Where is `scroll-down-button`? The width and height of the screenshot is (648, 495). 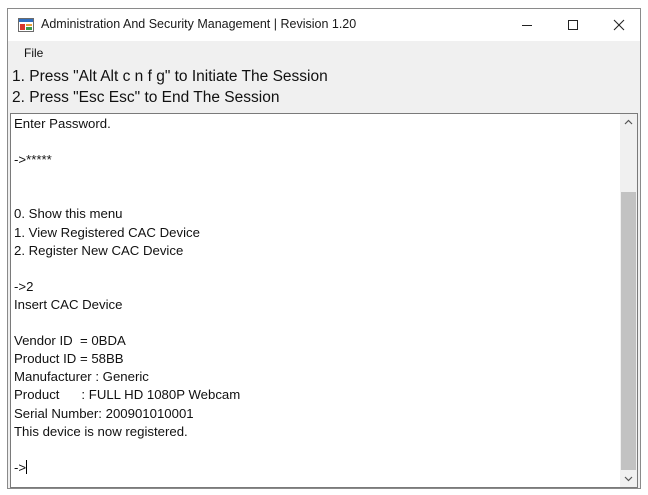 scroll-down-button is located at coordinates (628, 478).